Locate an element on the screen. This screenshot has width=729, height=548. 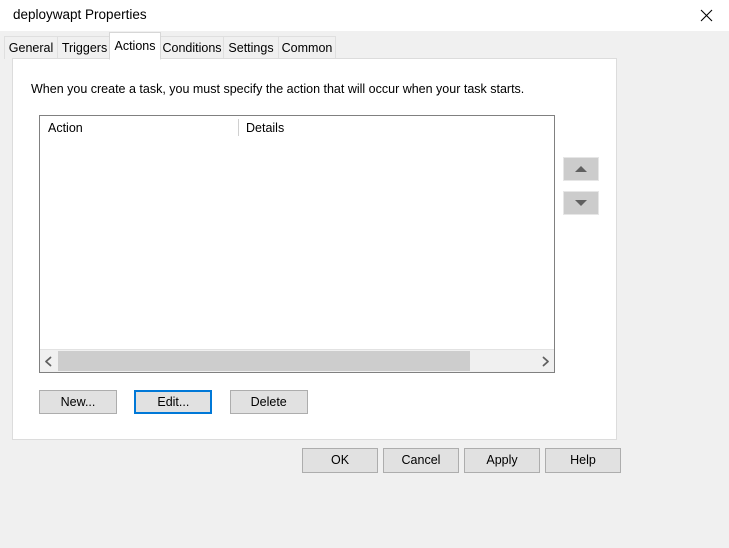
tab-common: Common is located at coordinates (307, 47).